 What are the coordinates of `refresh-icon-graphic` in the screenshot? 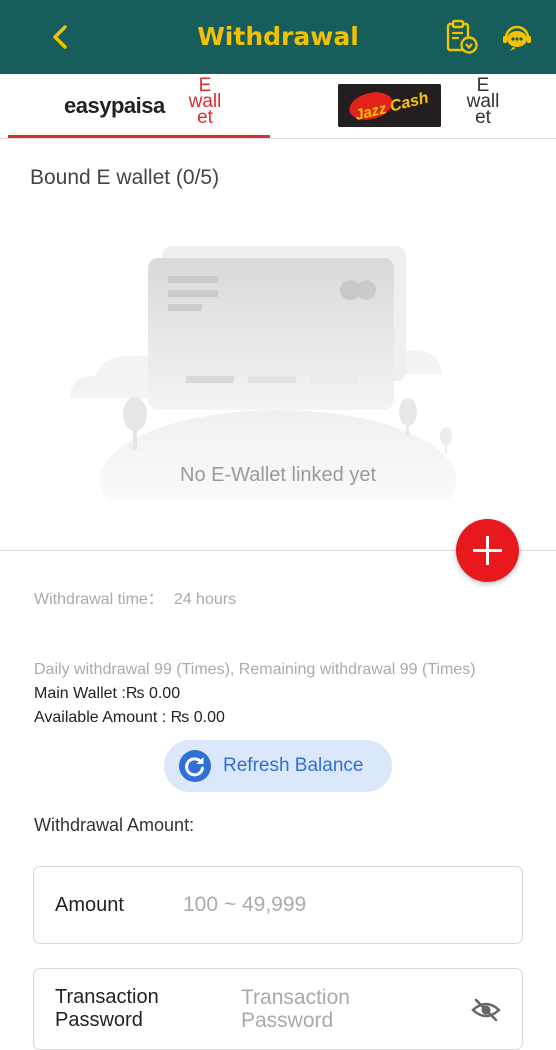 It's located at (194, 767).